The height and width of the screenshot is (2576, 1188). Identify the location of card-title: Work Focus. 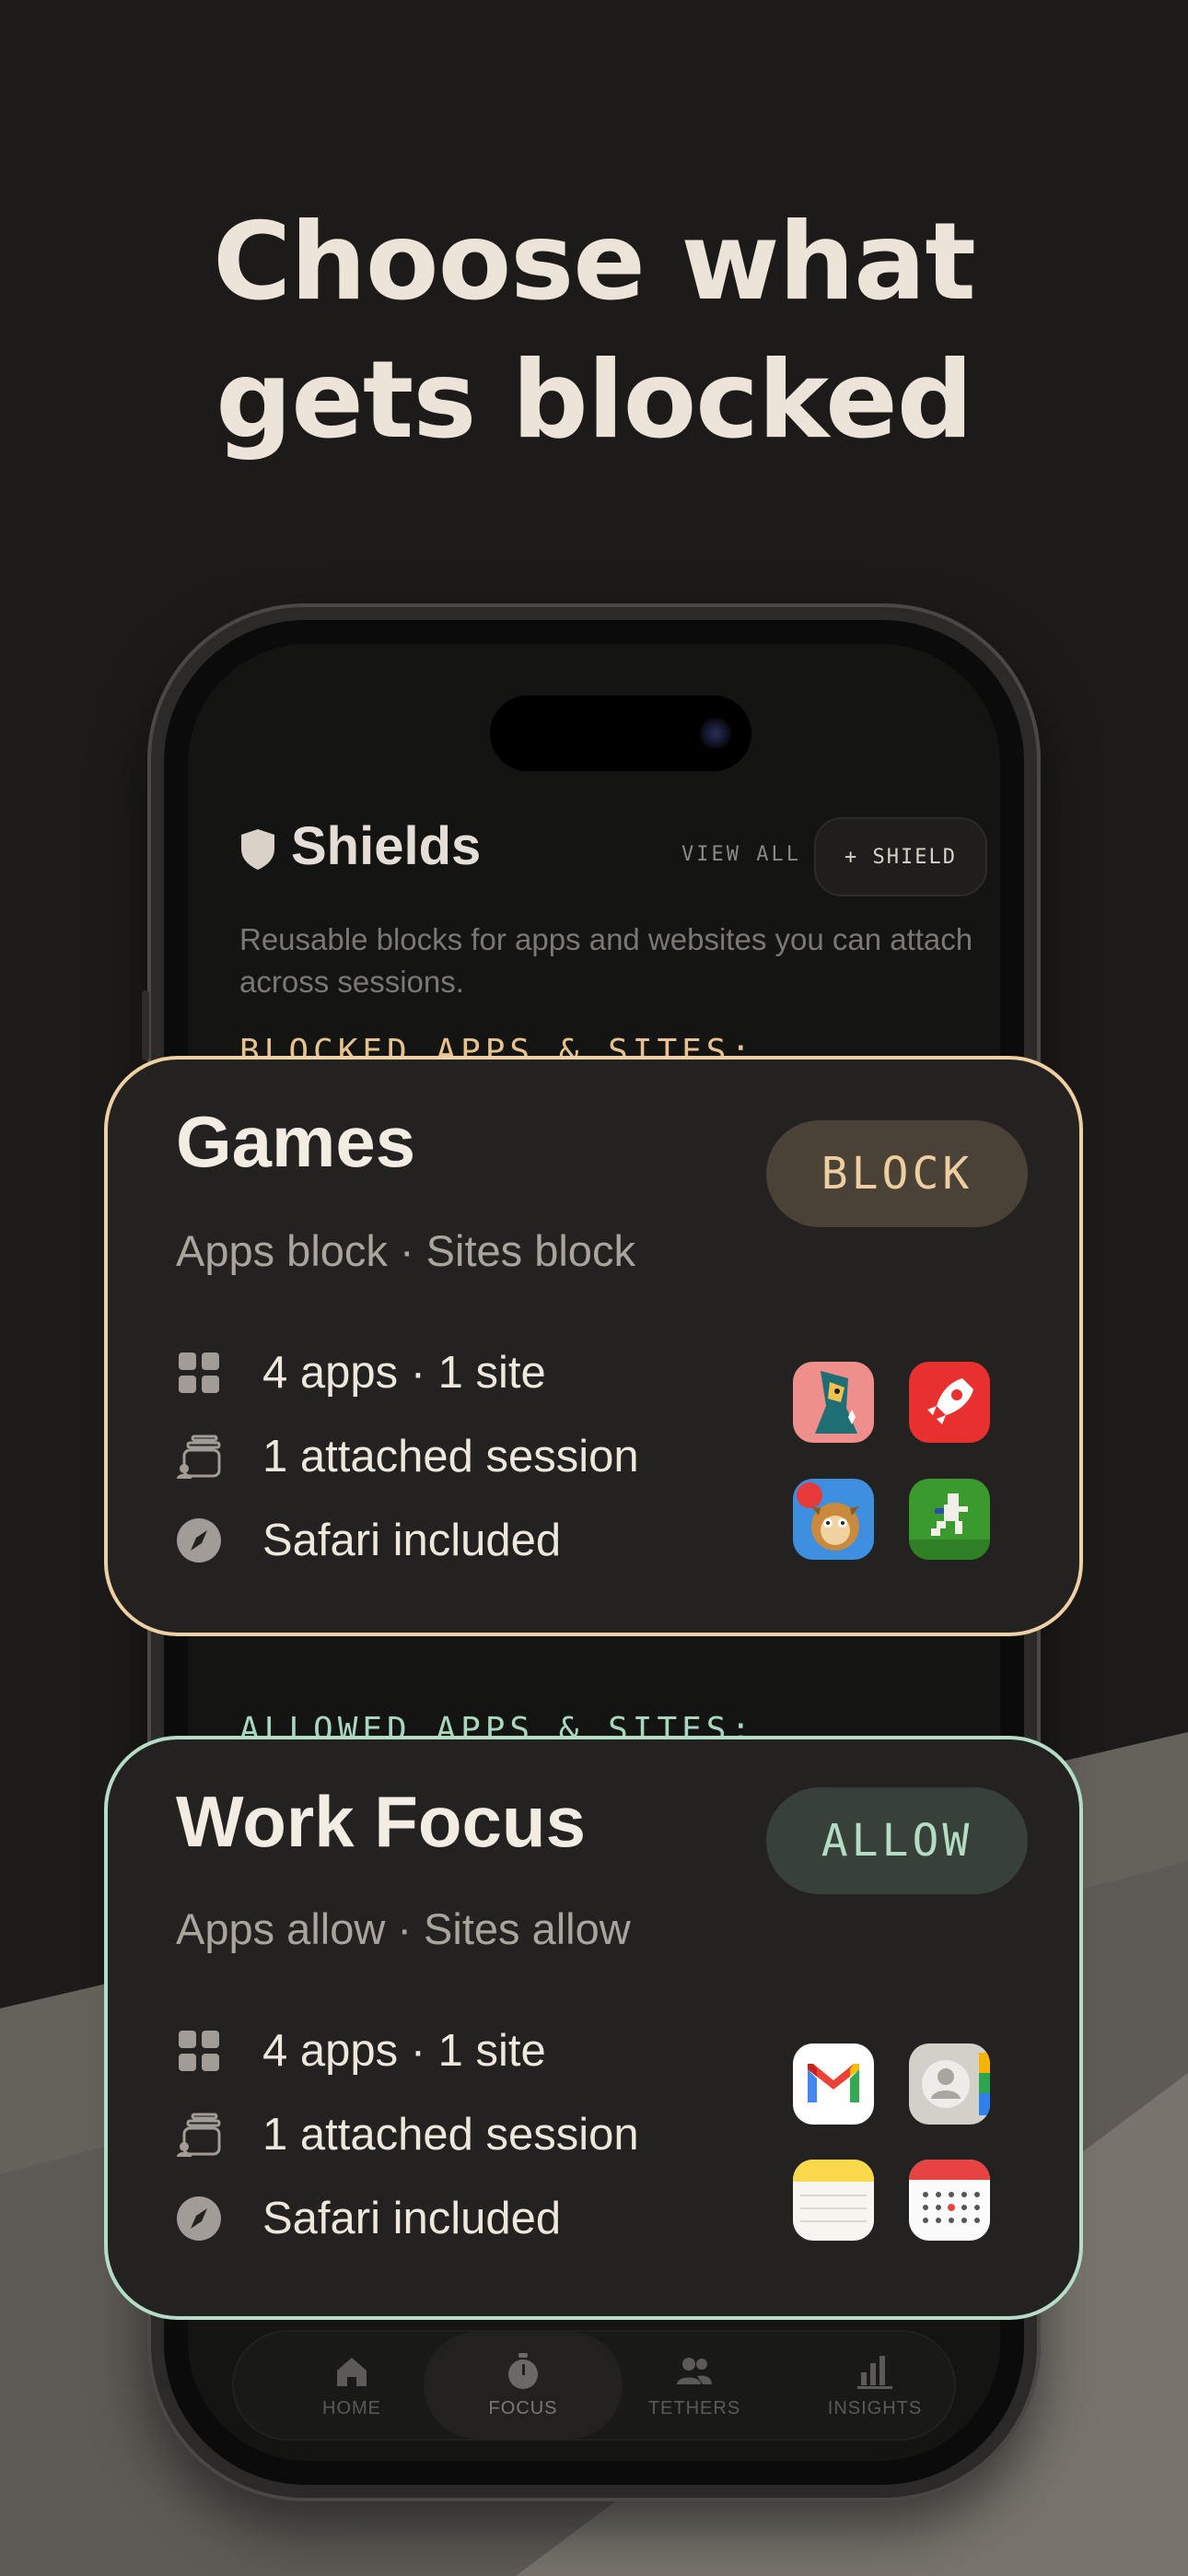
(381, 1821).